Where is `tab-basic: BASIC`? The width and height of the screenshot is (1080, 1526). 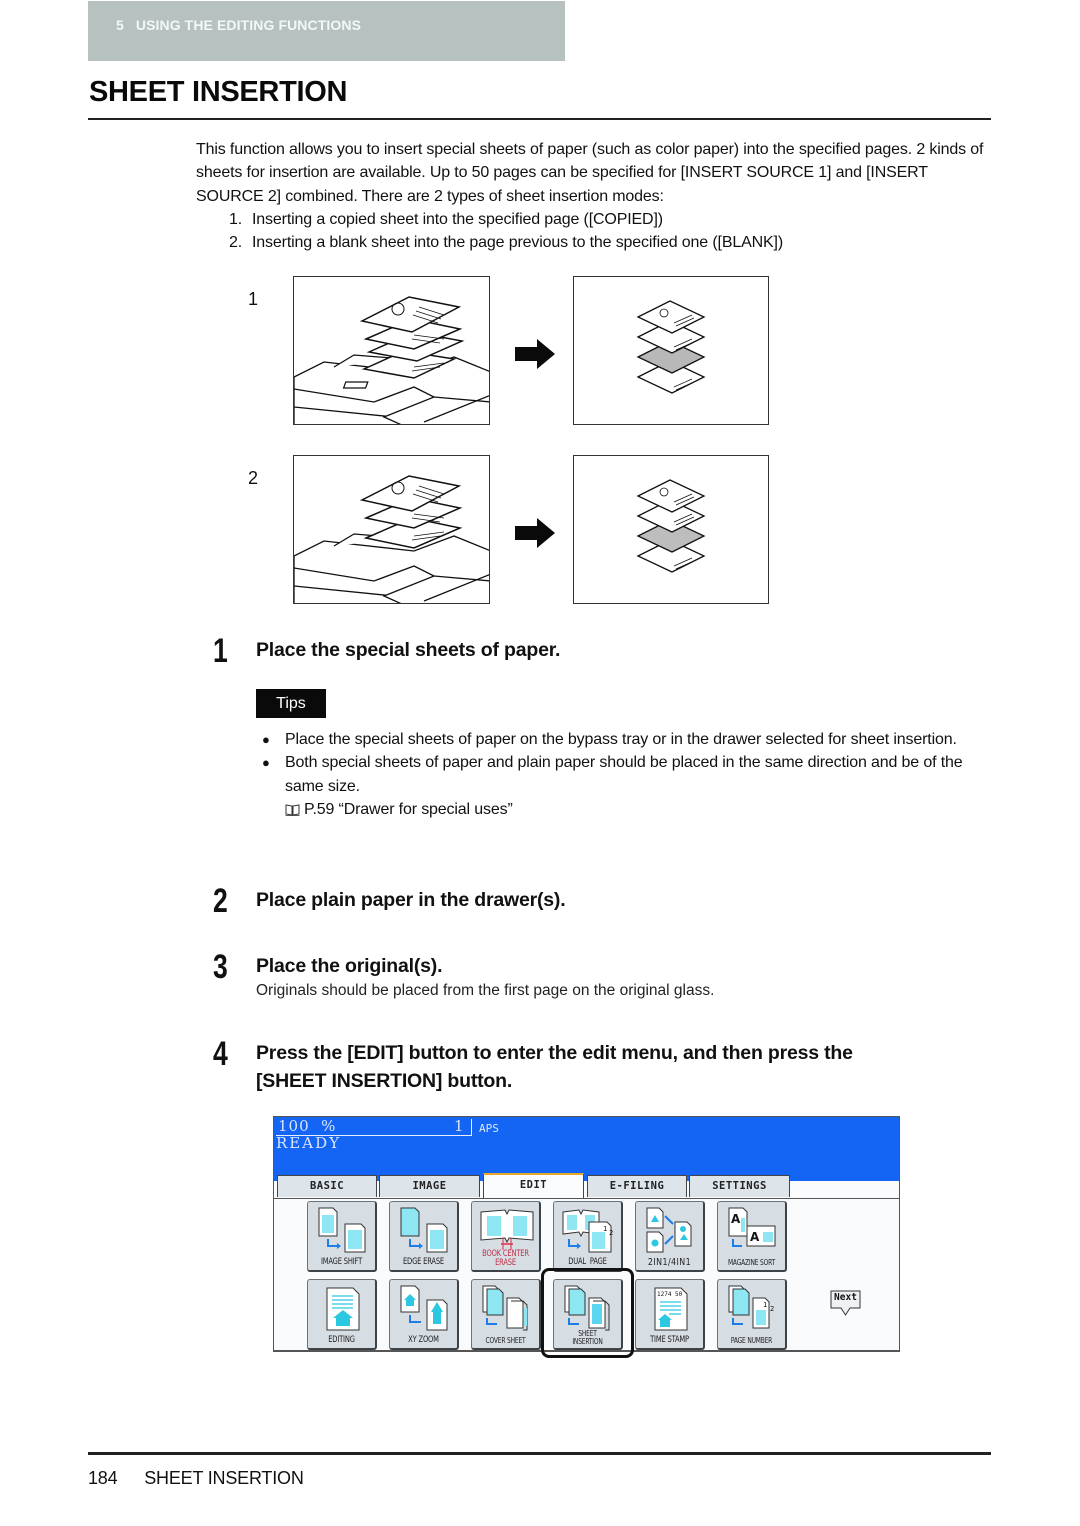 tab-basic: BASIC is located at coordinates (327, 1186).